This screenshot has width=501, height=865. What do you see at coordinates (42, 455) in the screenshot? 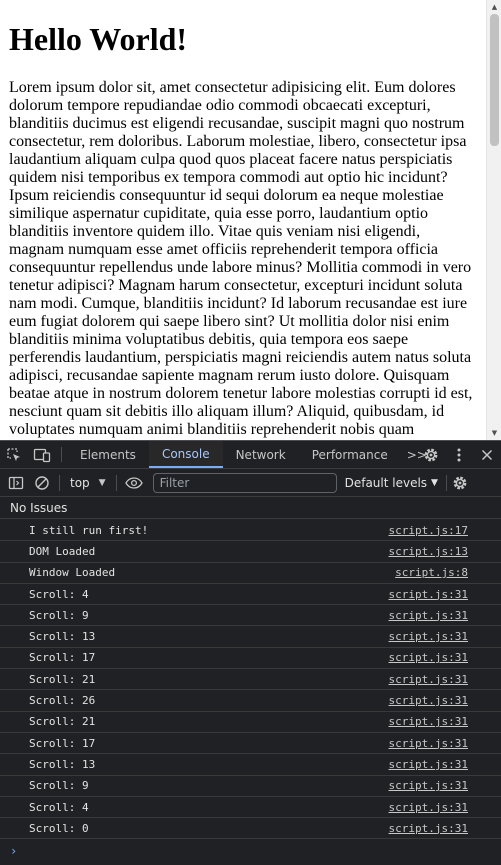
I see `device-toolbar-icon` at bounding box center [42, 455].